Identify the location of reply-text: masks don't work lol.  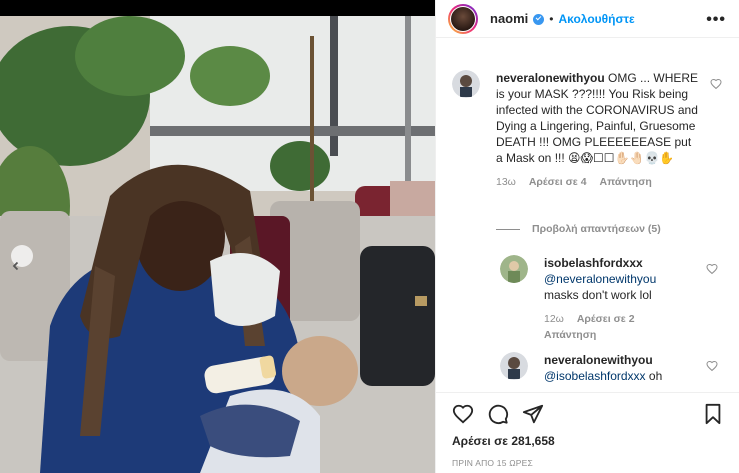
(598, 295).